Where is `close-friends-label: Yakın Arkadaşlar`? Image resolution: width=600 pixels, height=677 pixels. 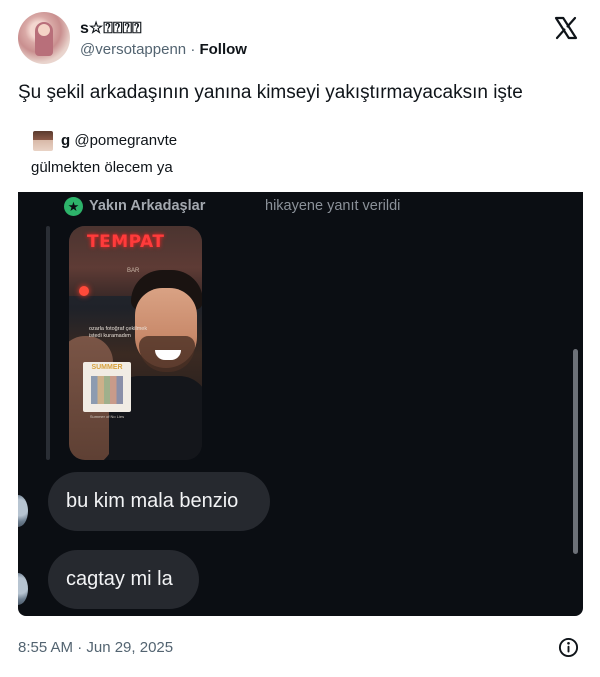
close-friends-label: Yakın Arkadaşlar is located at coordinates (147, 206).